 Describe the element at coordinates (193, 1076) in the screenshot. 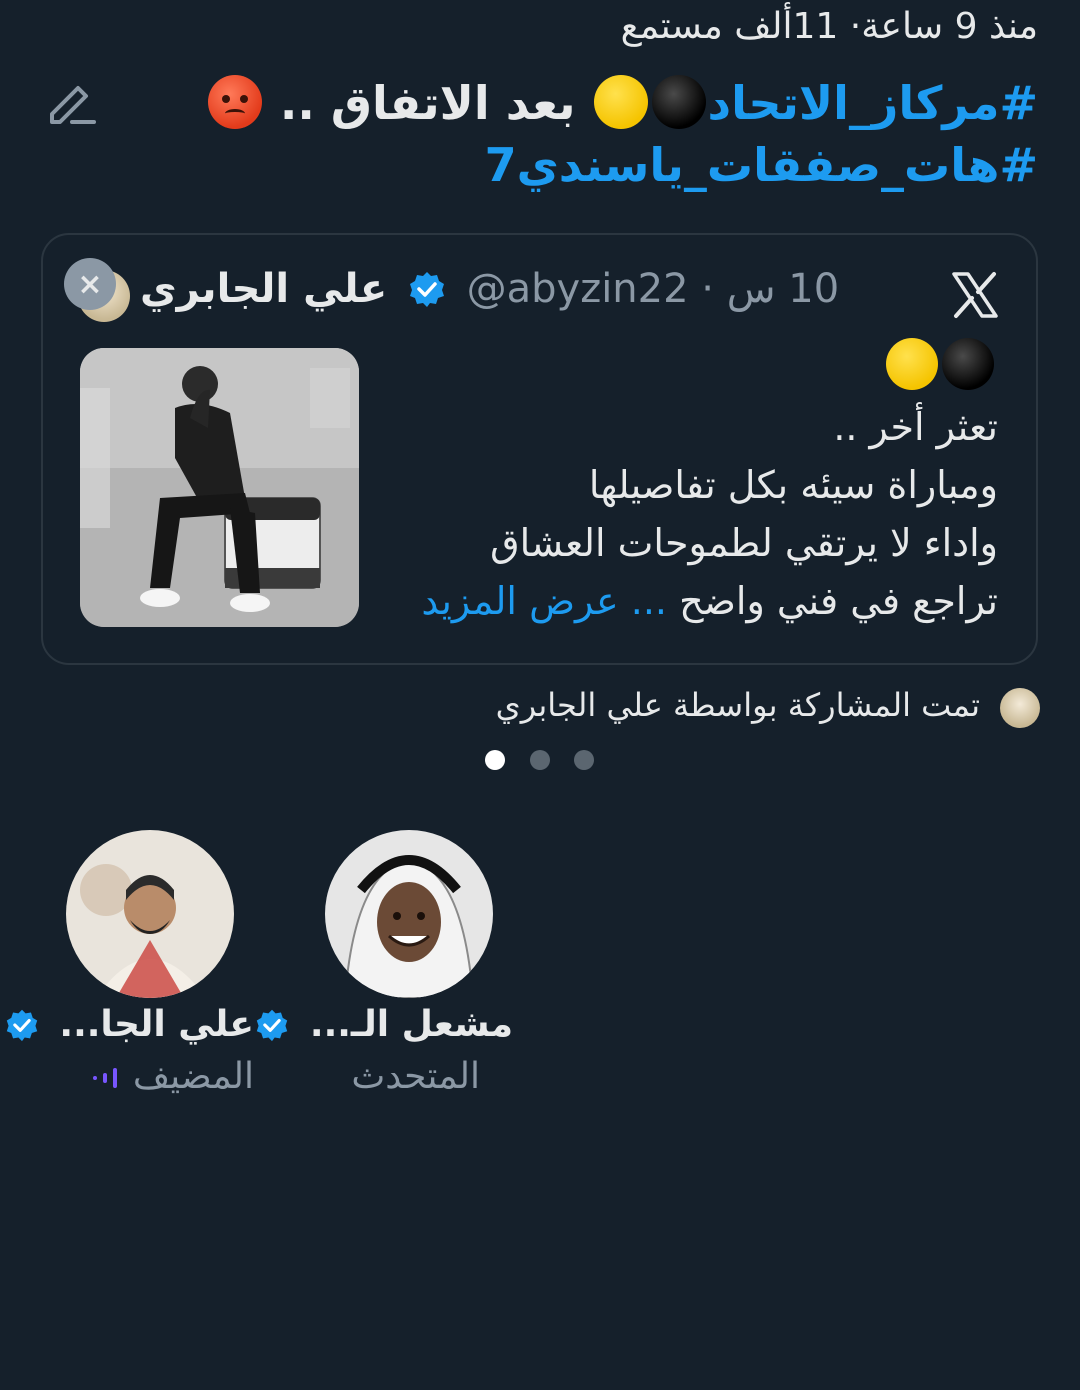

I see `host-role: المضيف` at that location.